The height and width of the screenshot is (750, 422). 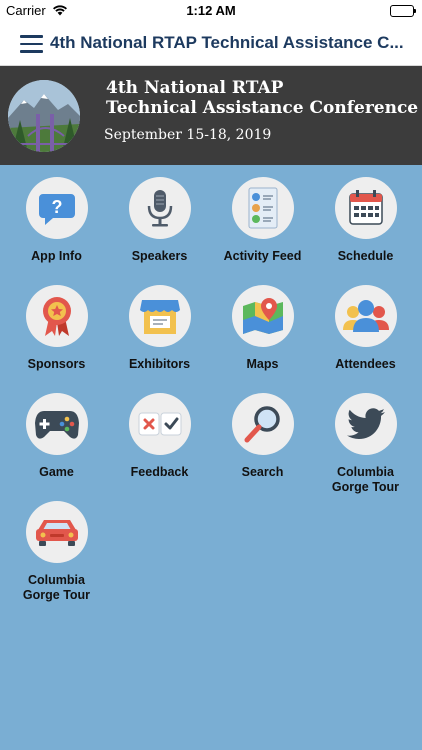 What do you see at coordinates (365, 424) in the screenshot?
I see `twitter-bird-icon` at bounding box center [365, 424].